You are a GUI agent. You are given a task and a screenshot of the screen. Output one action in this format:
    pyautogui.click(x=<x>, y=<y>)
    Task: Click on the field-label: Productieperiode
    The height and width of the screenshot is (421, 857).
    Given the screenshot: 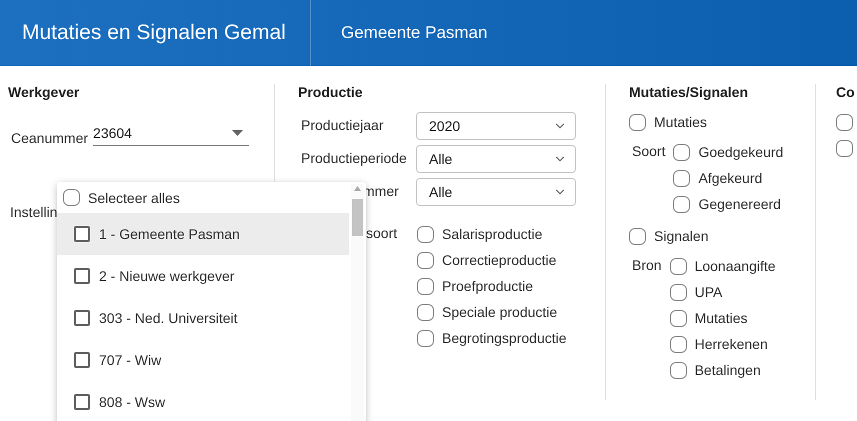 What is the action you would take?
    pyautogui.click(x=354, y=158)
    